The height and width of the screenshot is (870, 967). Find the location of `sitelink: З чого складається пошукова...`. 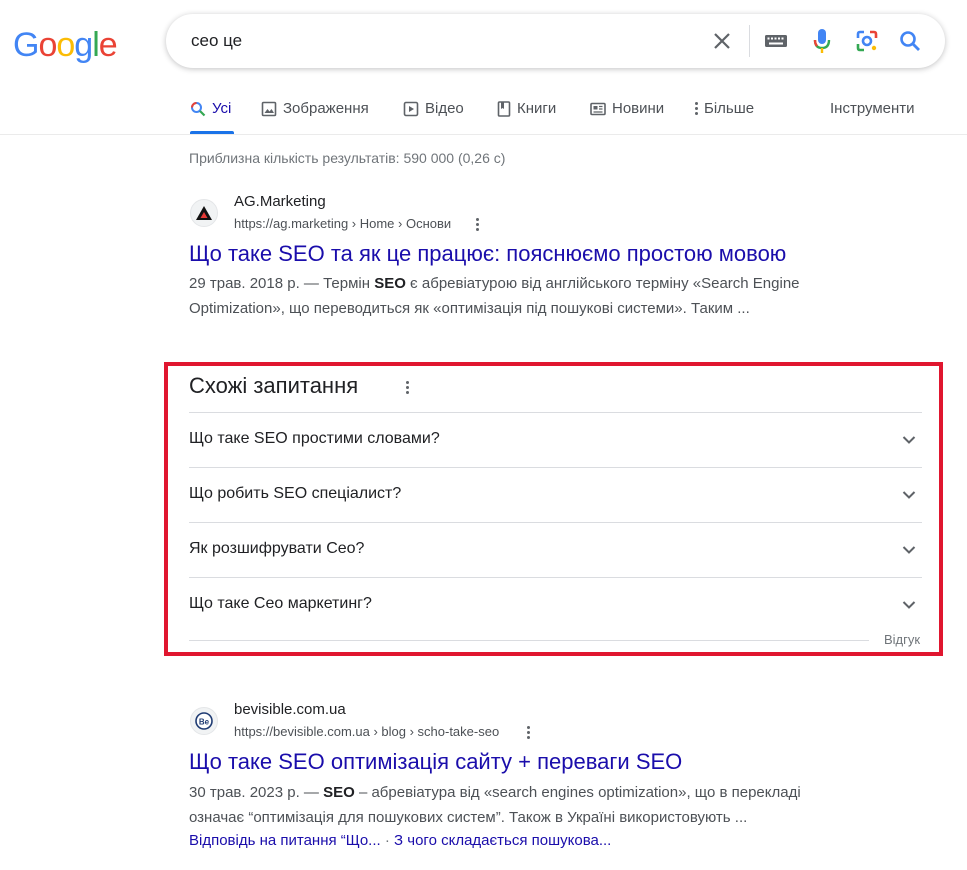

sitelink: З чого складається пошукова... is located at coordinates (502, 840).